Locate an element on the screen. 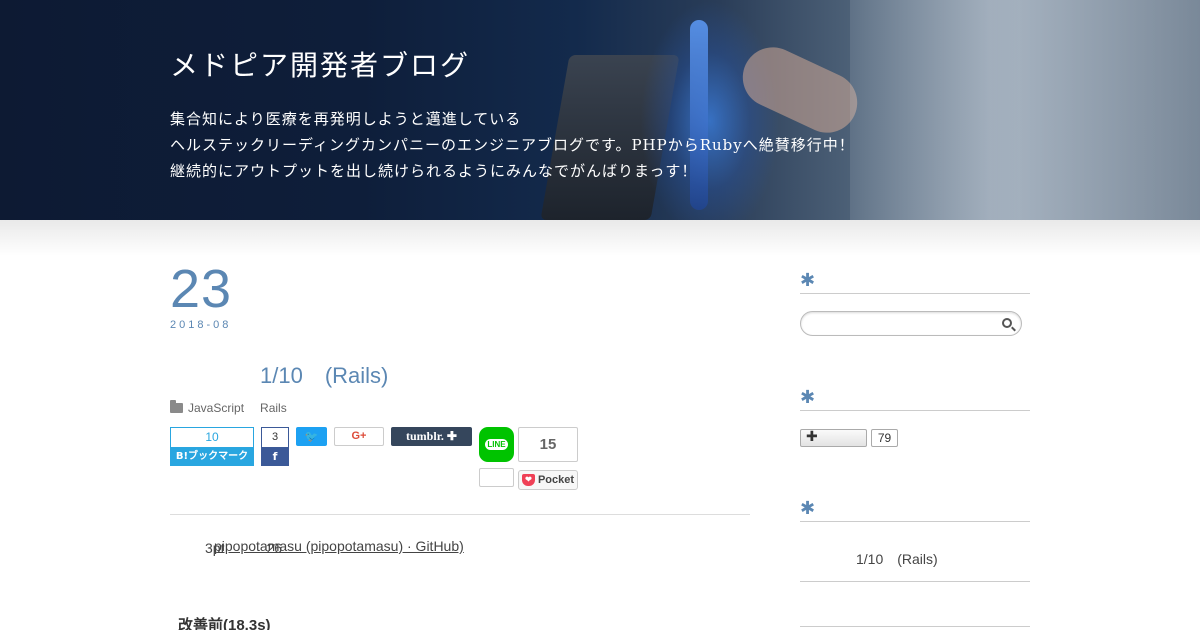 Image resolution: width=1200 pixels, height=630 pixels. follow-button: ✚ is located at coordinates (833, 438).